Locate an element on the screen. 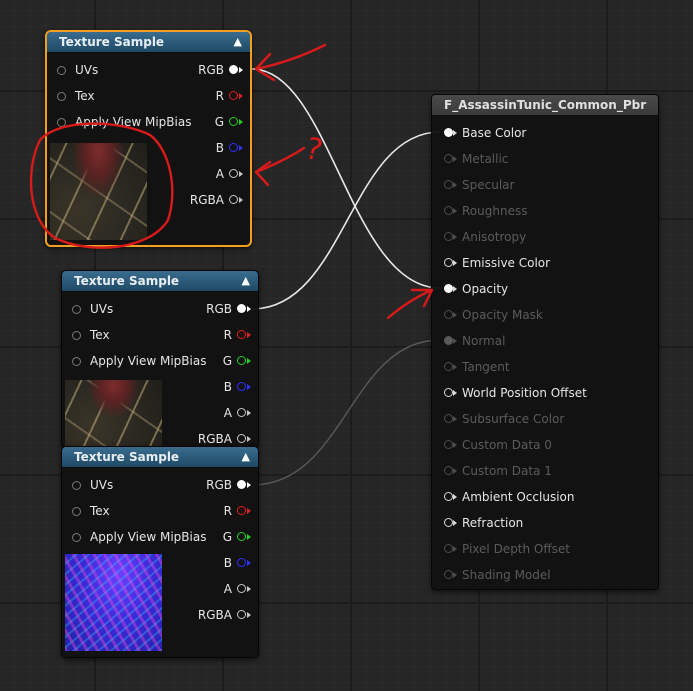 This screenshot has height=691, width=693. material-input-row: Emissive Color is located at coordinates (542, 263).